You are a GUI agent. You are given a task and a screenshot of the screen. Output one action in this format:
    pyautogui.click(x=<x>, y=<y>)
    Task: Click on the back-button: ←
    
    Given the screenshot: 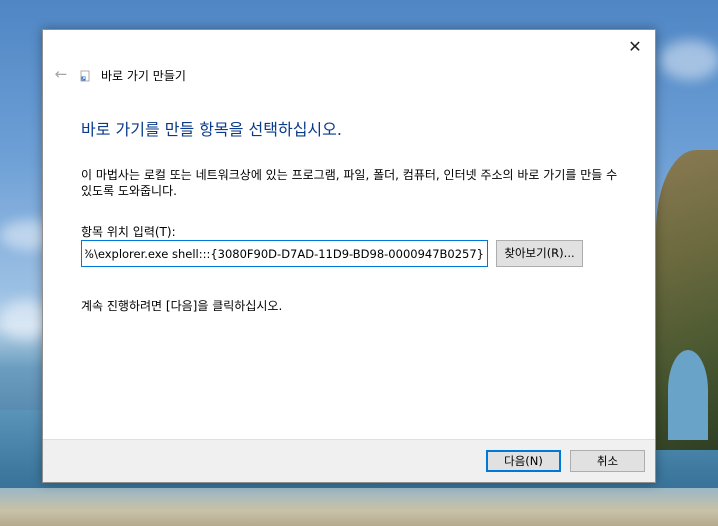 What is the action you would take?
    pyautogui.click(x=61, y=74)
    